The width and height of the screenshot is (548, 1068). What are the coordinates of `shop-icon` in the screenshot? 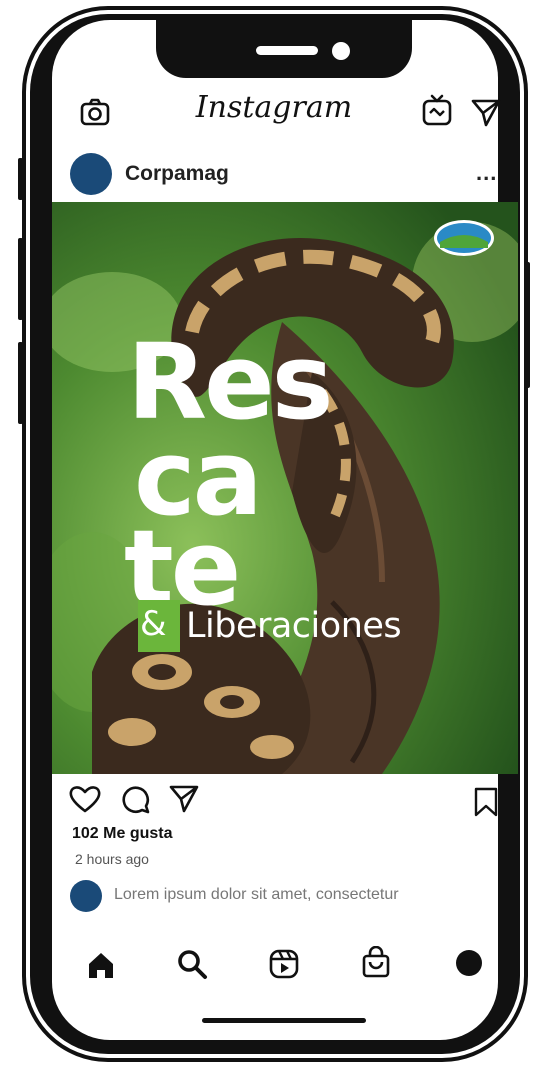 It's located at (376, 963).